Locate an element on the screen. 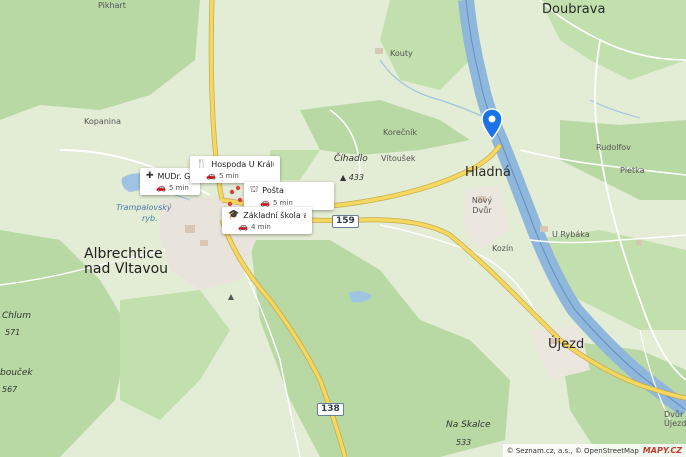 The image size is (686, 457). poi-time: 4 min is located at coordinates (260, 226).